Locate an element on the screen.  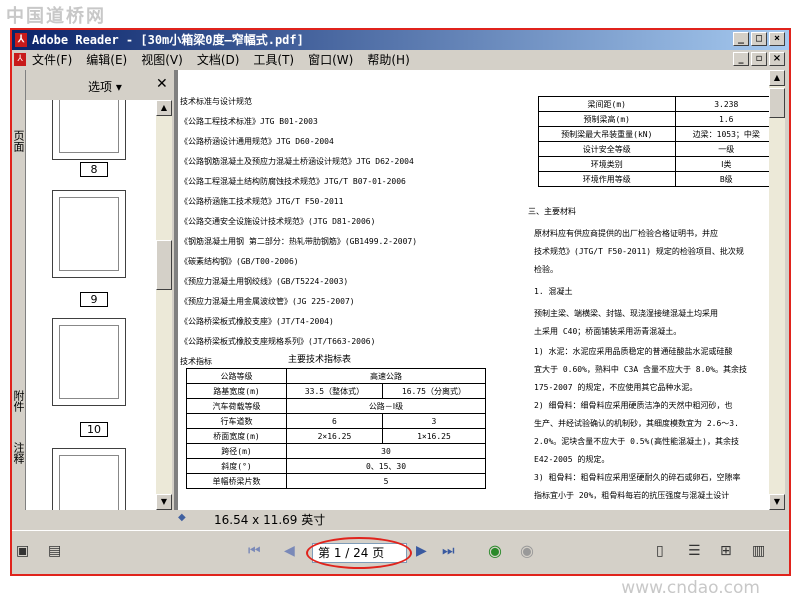
doc-scroll-down-icon: ▼ is located at coordinates (777, 502).